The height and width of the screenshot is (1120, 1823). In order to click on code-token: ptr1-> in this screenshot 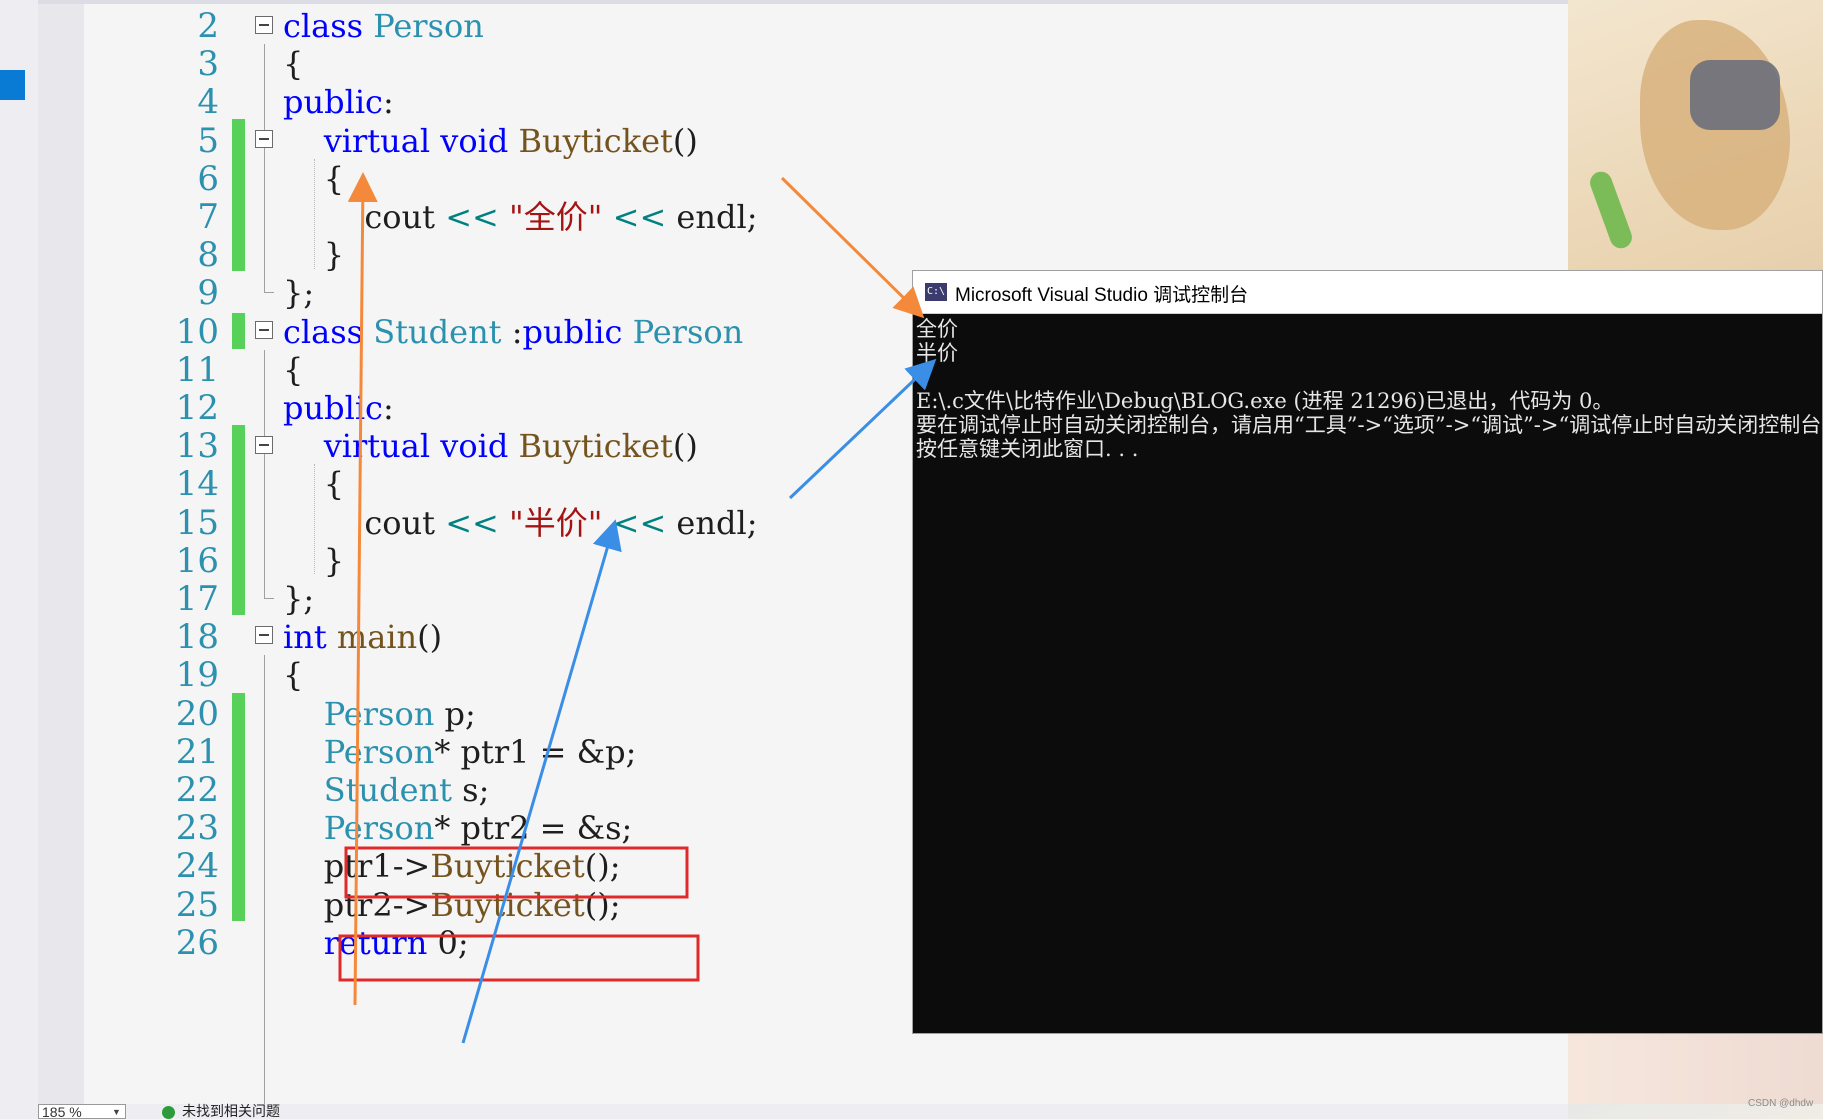, I will do `click(357, 866)`.